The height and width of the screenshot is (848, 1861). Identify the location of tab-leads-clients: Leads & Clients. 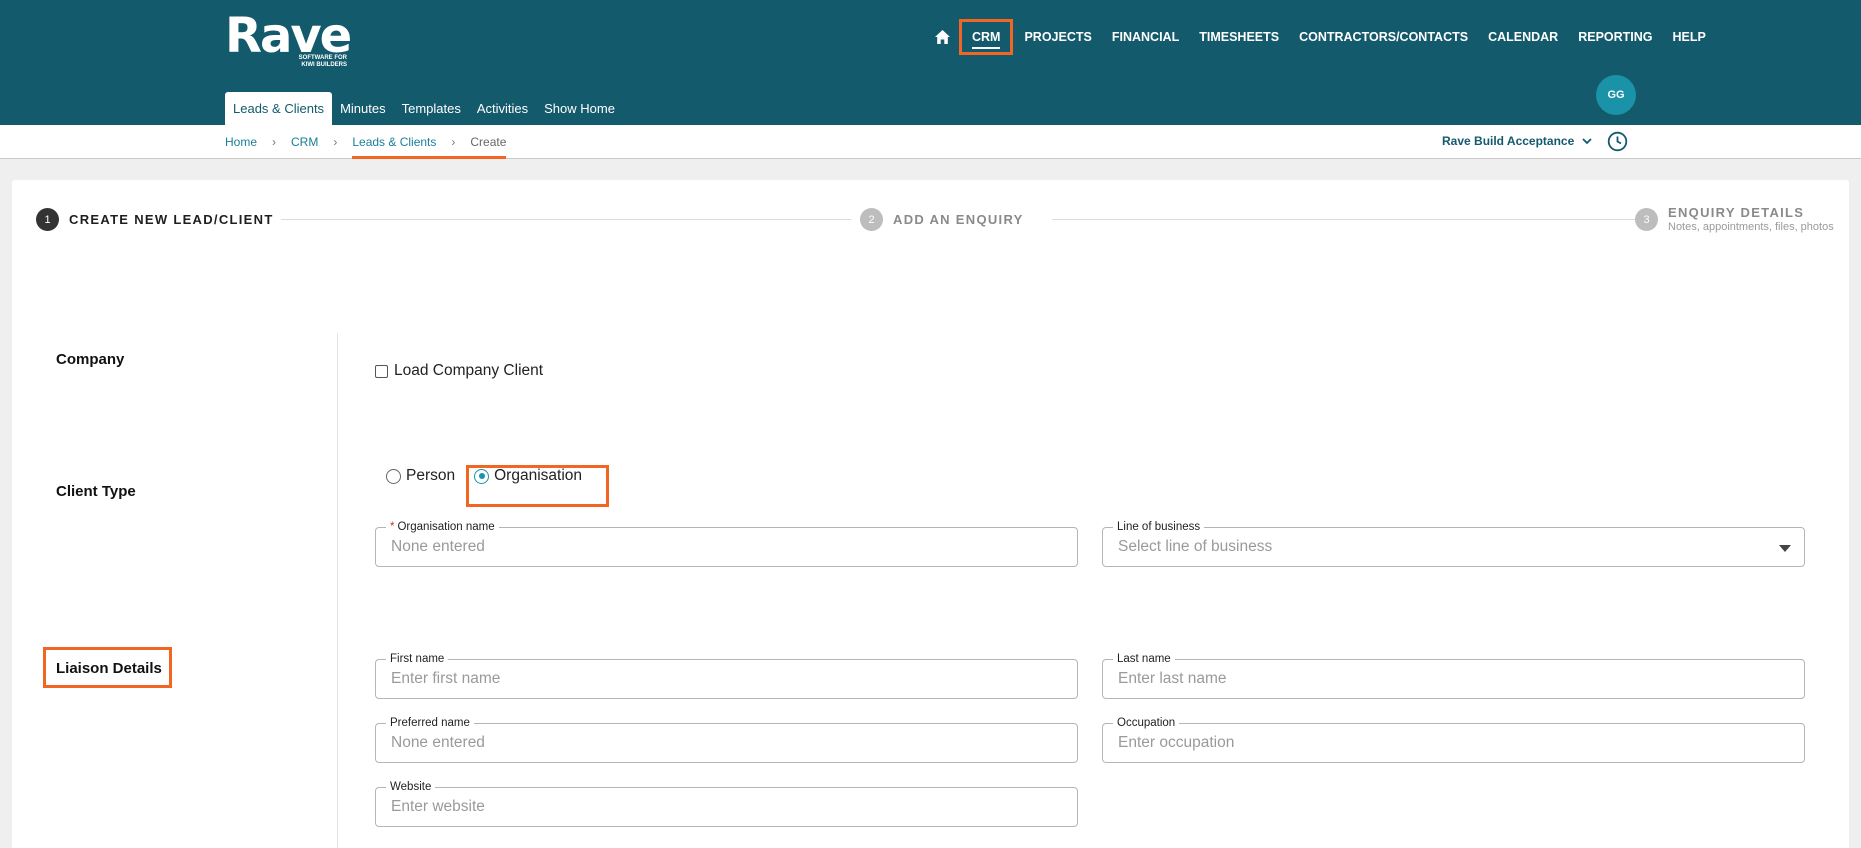
(279, 108).